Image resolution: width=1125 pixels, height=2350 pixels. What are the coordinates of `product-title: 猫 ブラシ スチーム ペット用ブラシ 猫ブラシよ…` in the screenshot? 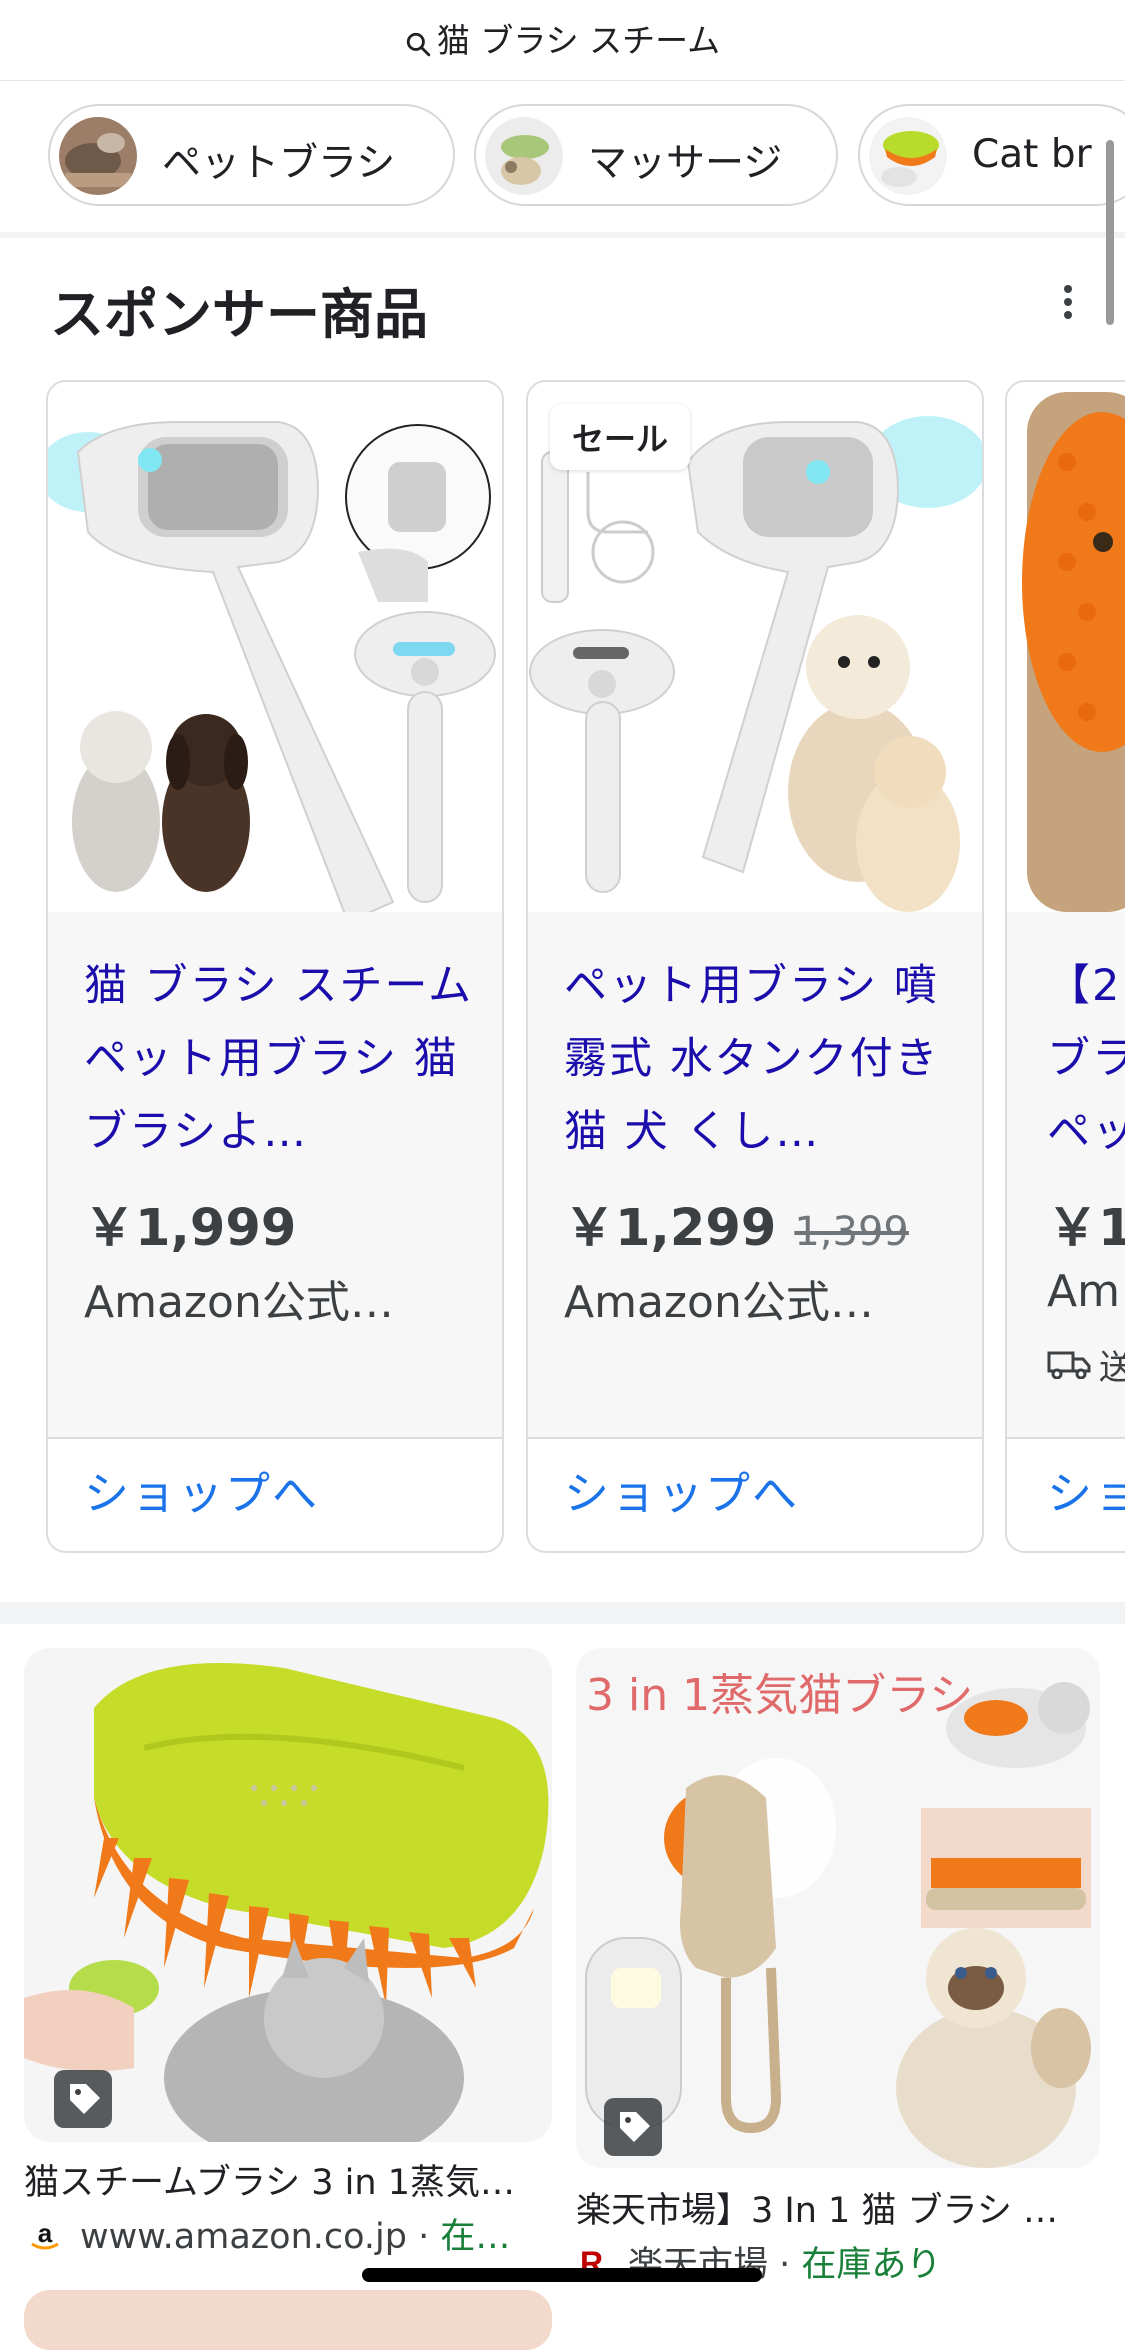 It's located at (279, 1059).